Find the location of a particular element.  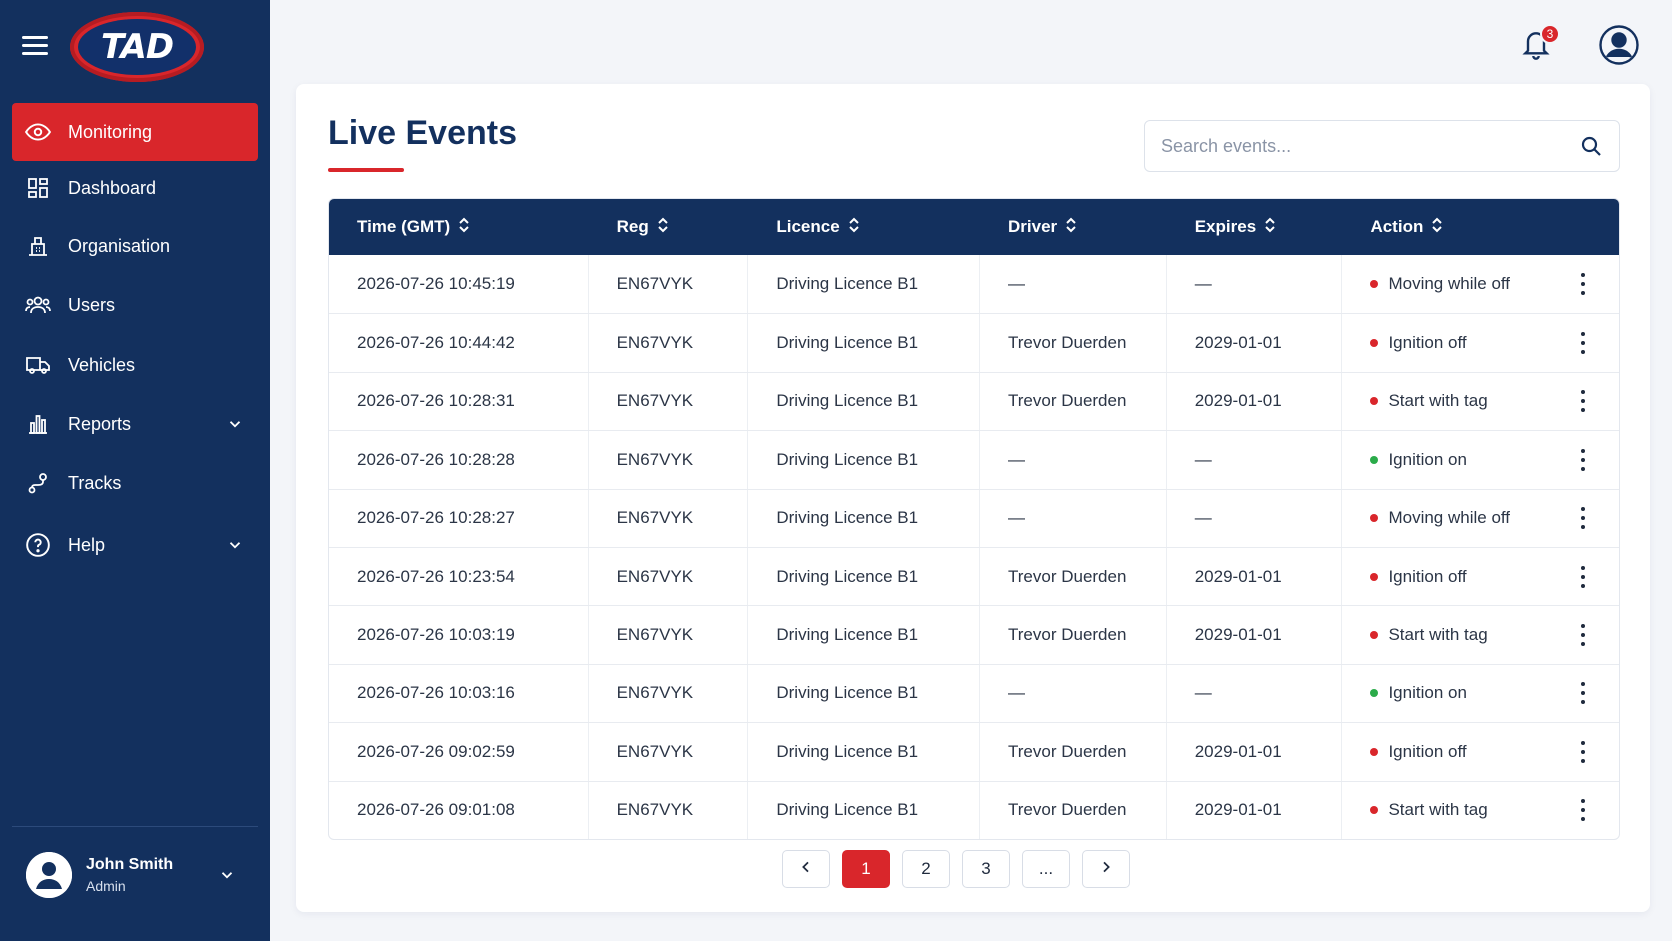

chevron-left-icon is located at coordinates (806, 869).